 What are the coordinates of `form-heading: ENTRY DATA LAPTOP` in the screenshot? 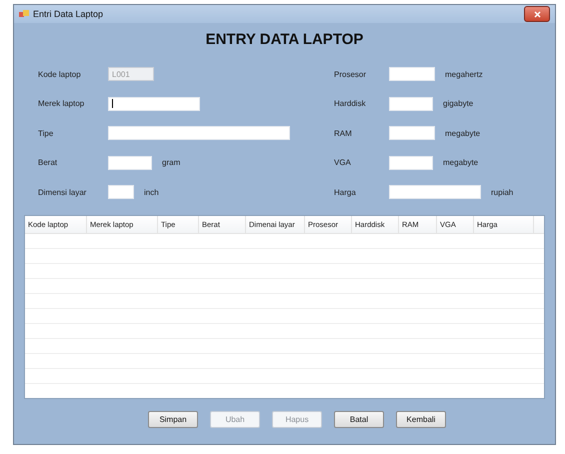 It's located at (284, 39).